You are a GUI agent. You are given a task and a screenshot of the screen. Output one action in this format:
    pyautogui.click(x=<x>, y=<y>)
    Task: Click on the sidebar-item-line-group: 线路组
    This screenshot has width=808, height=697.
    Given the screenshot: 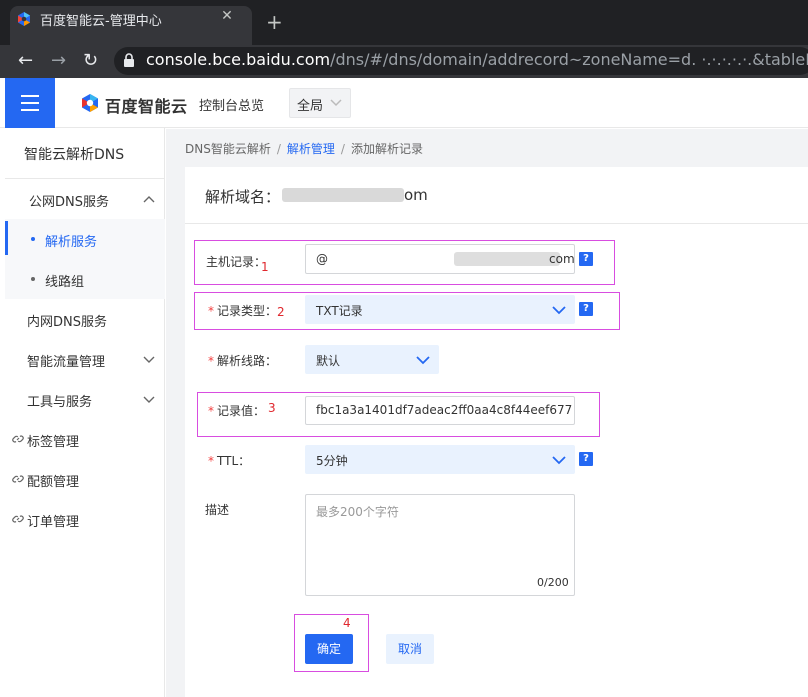 What is the action you would take?
    pyautogui.click(x=64, y=280)
    